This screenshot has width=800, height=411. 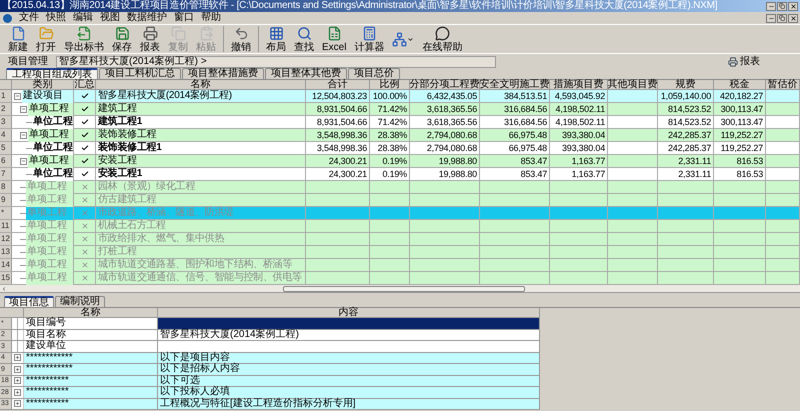 I want to click on tab: 工程项目组成列表, so click(x=52, y=73).